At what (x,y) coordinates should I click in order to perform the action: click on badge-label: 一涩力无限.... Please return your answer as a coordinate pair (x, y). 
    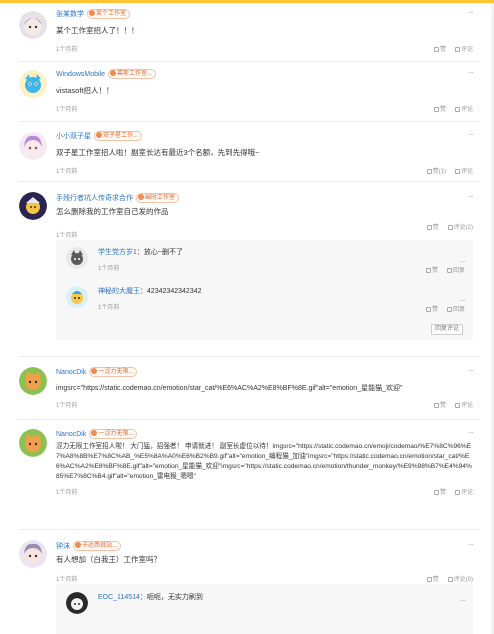
    Looking at the image, I should click on (116, 434).